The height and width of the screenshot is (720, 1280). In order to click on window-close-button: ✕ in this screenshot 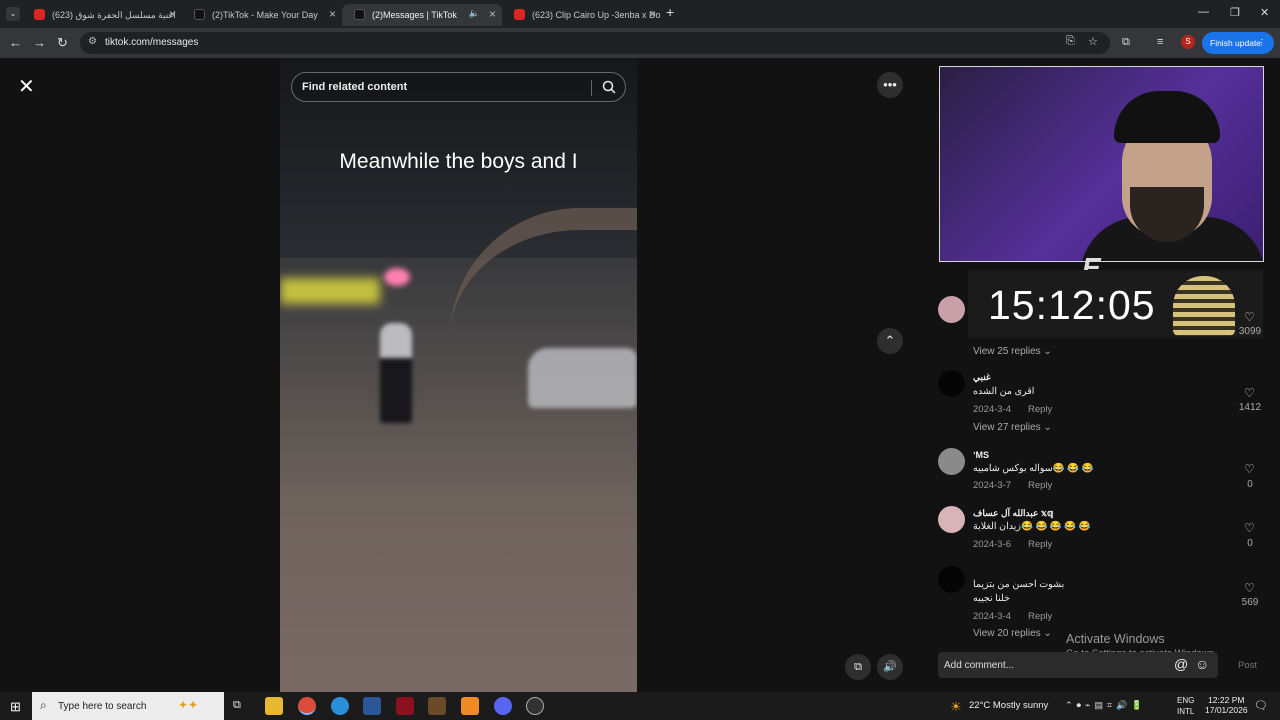, I will do `click(1264, 12)`.